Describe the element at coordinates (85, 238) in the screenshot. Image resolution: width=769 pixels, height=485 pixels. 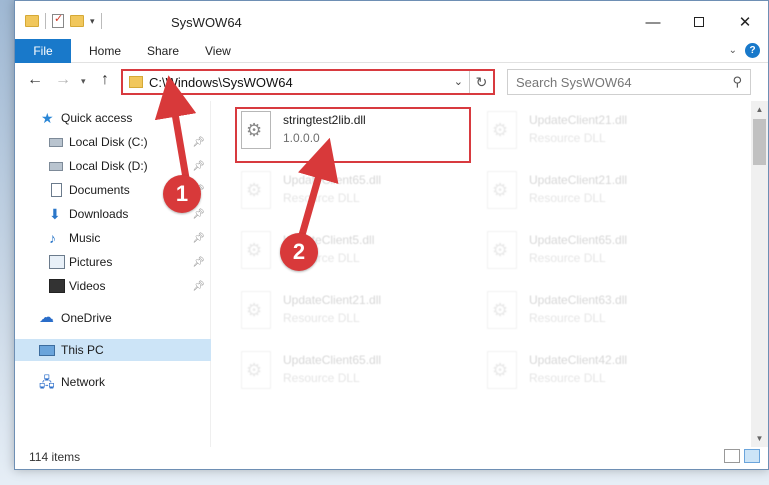
I see `sidebar-item-label: Music` at that location.